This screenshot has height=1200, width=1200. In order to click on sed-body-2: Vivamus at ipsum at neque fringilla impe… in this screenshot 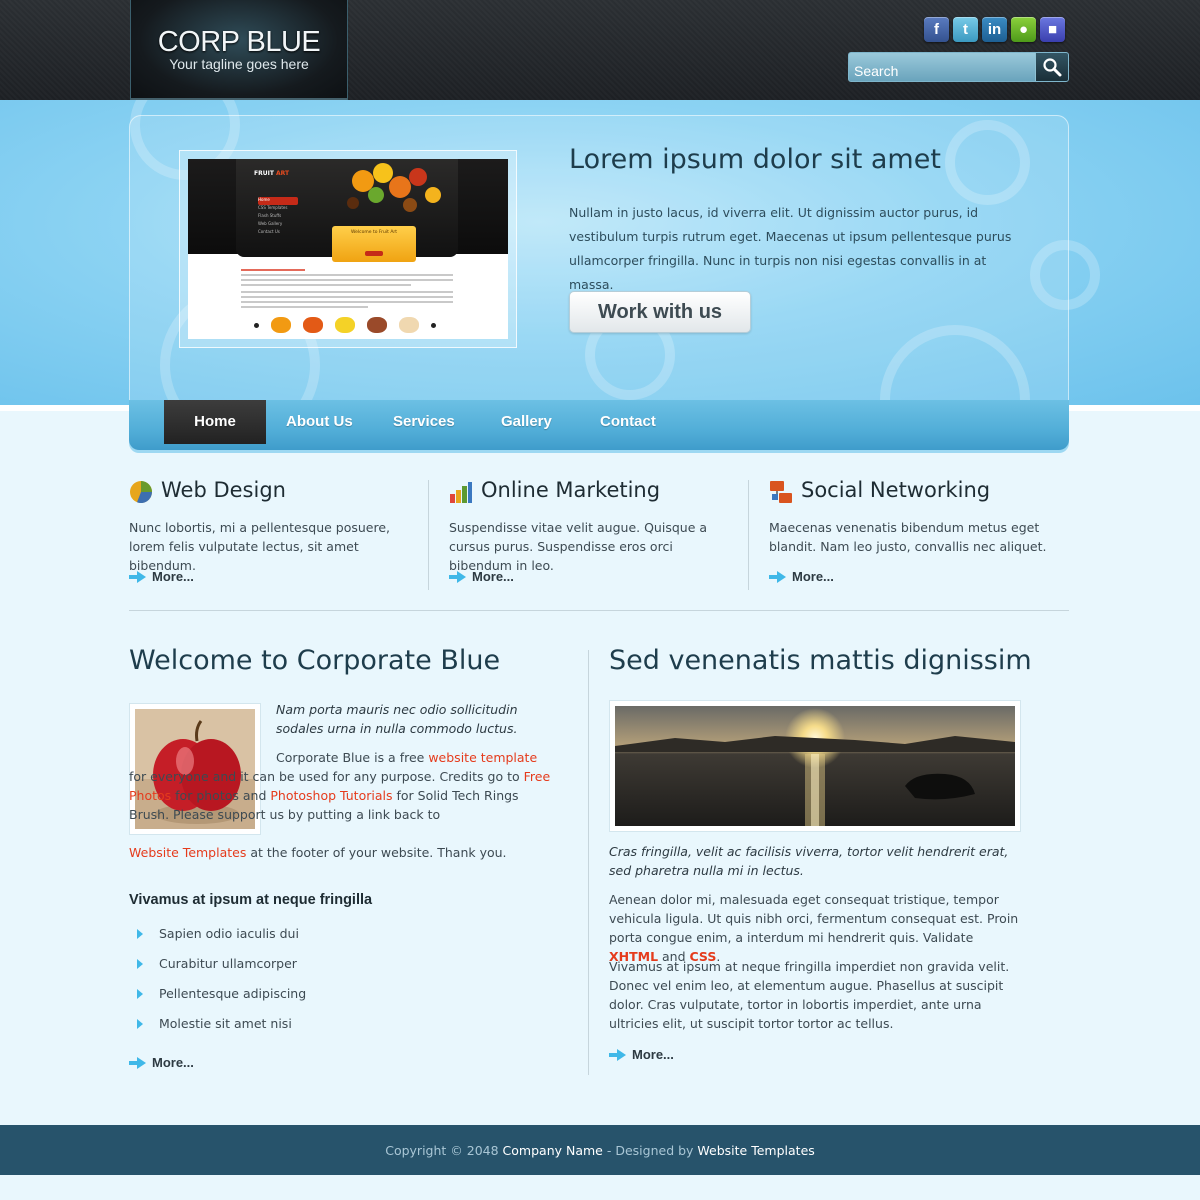, I will do `click(809, 995)`.